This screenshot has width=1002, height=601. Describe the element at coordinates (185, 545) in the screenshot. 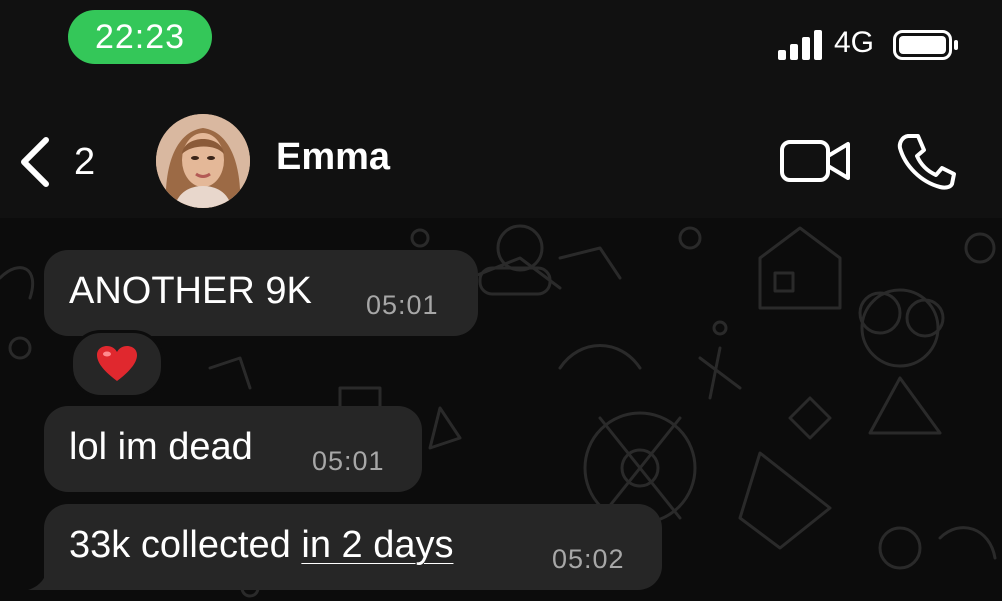

I see `message-text-prefix: 33k collected` at that location.